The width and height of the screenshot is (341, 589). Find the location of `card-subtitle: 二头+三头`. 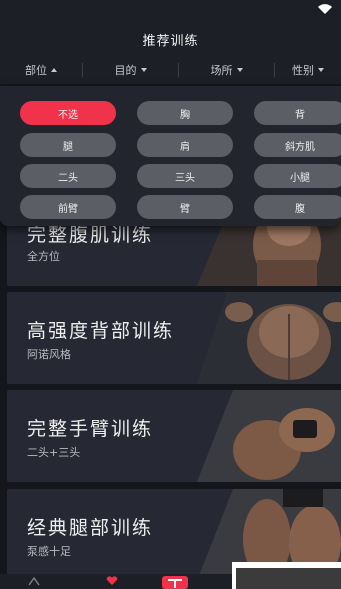

card-subtitle: 二头+三头 is located at coordinates (54, 452).